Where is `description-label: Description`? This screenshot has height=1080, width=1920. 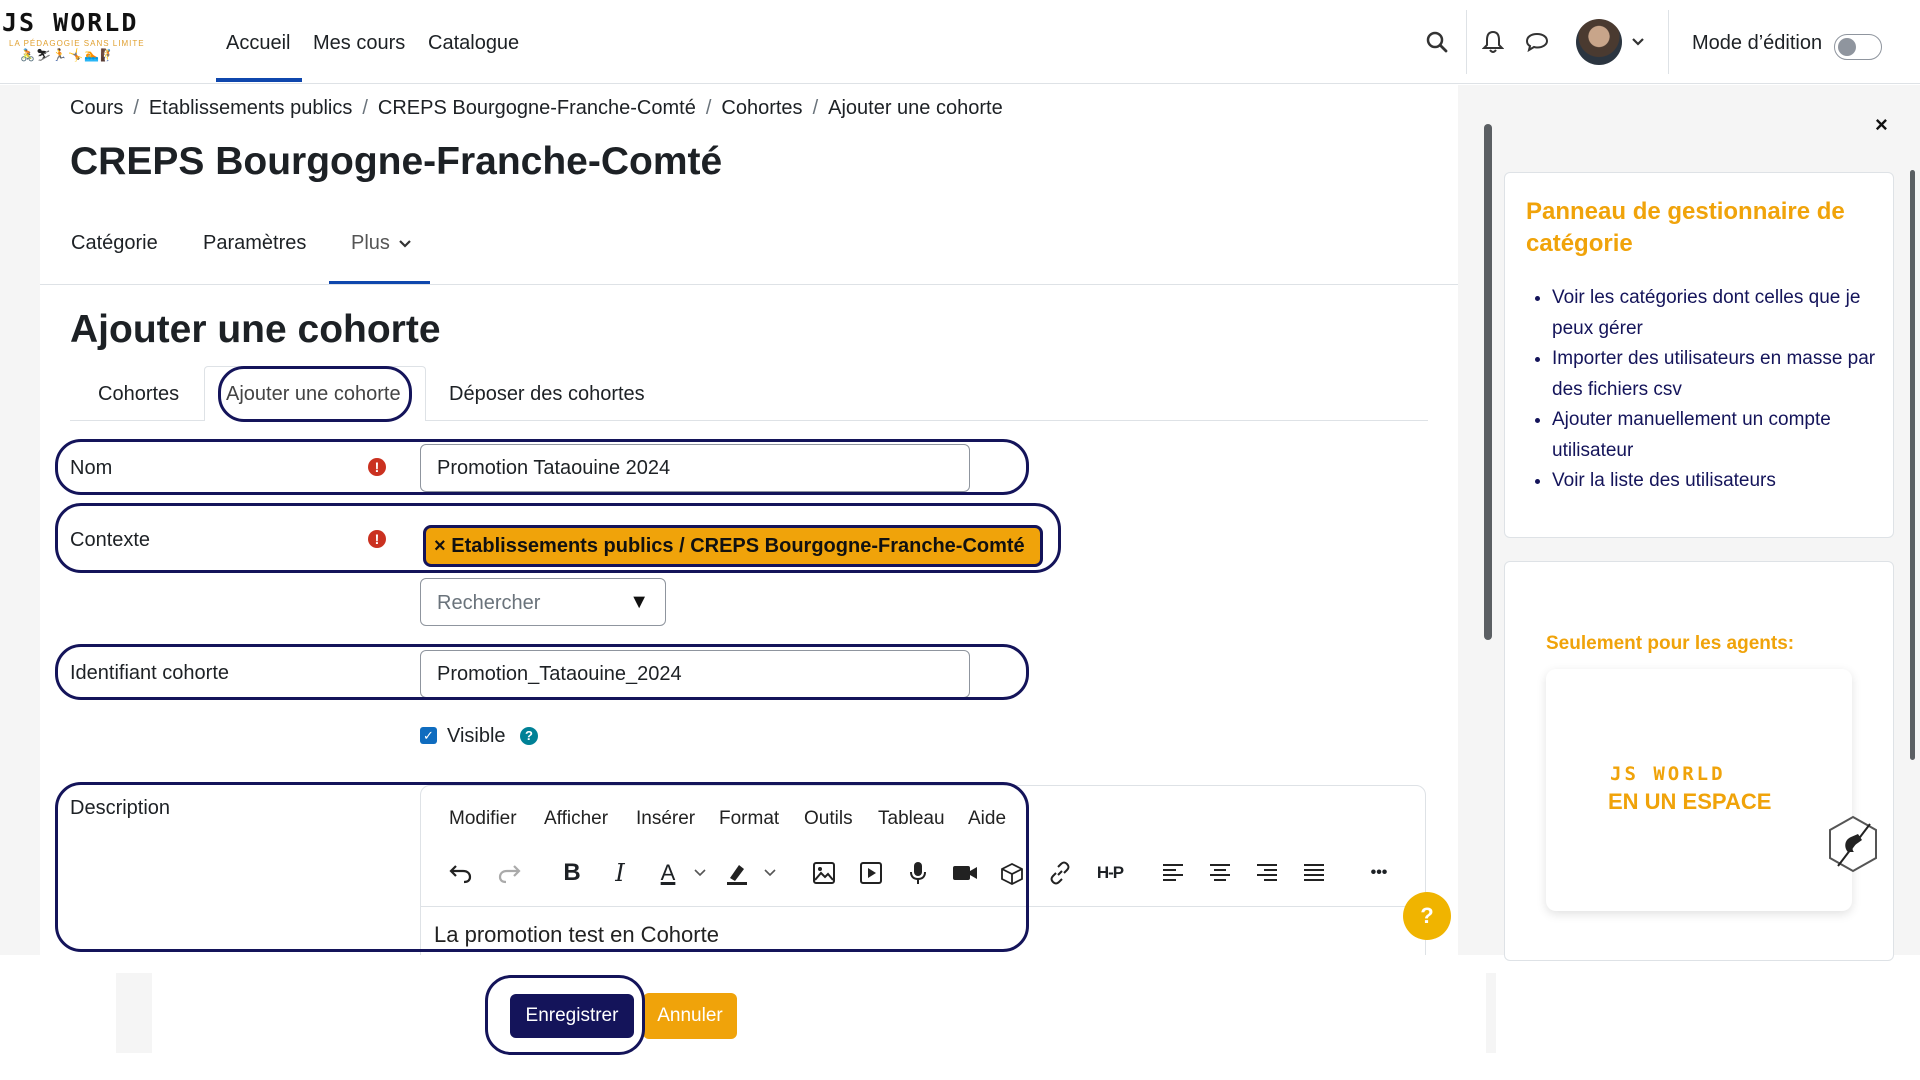 description-label: Description is located at coordinates (120, 808).